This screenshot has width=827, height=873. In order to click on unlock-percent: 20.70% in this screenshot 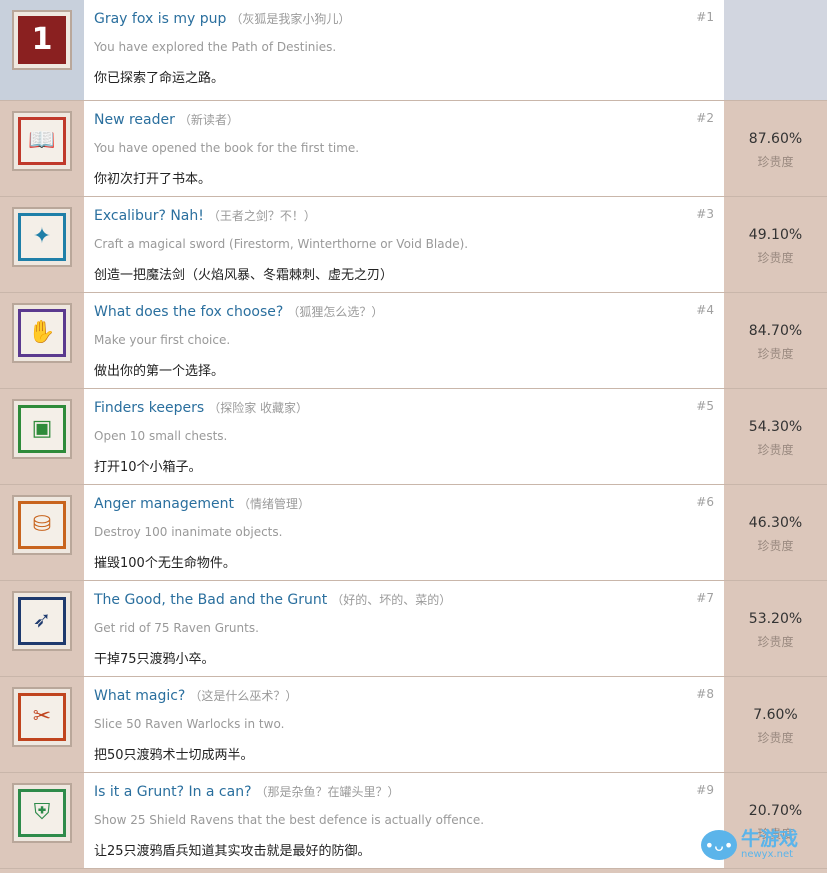, I will do `click(775, 811)`.